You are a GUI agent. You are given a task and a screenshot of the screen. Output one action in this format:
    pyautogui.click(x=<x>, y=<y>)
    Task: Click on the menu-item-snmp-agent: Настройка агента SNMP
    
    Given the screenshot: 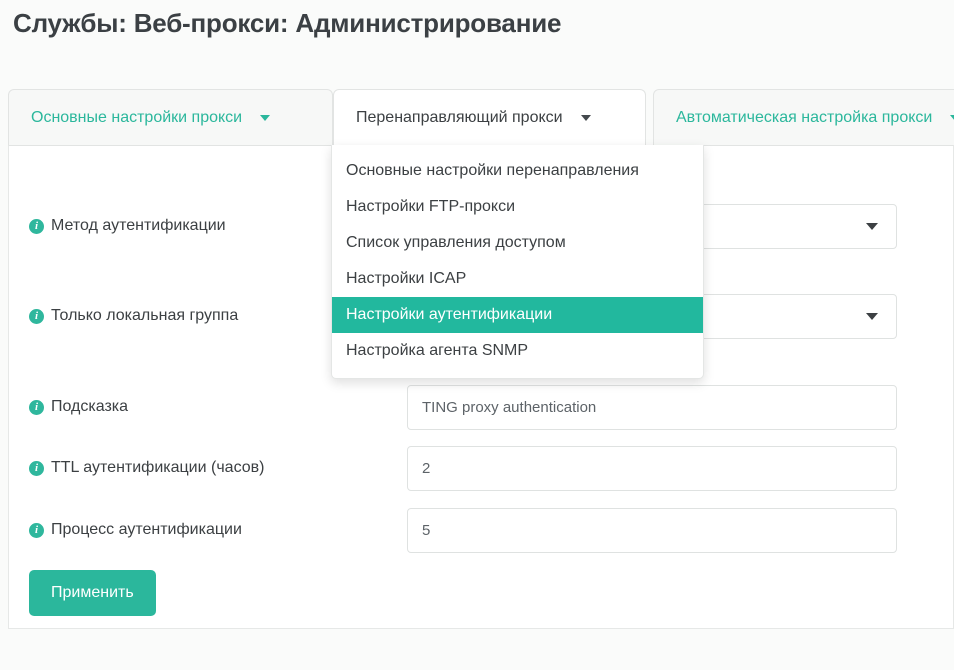 What is the action you would take?
    pyautogui.click(x=517, y=351)
    